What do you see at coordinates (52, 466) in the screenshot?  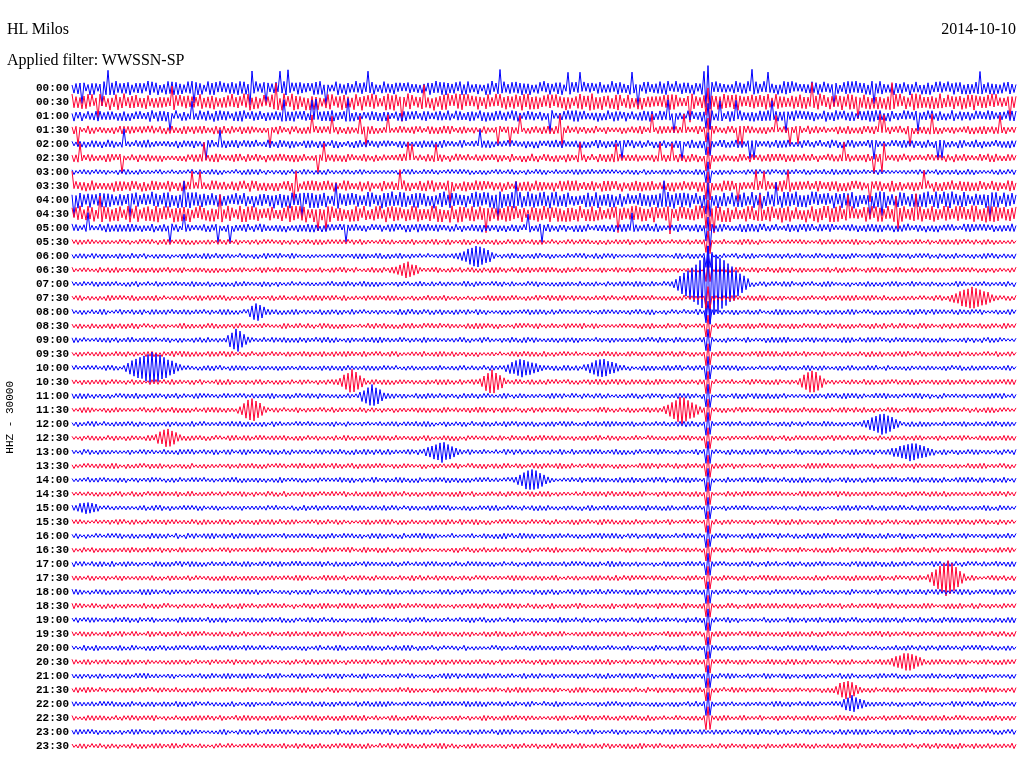 I see `time-label: 13:30` at bounding box center [52, 466].